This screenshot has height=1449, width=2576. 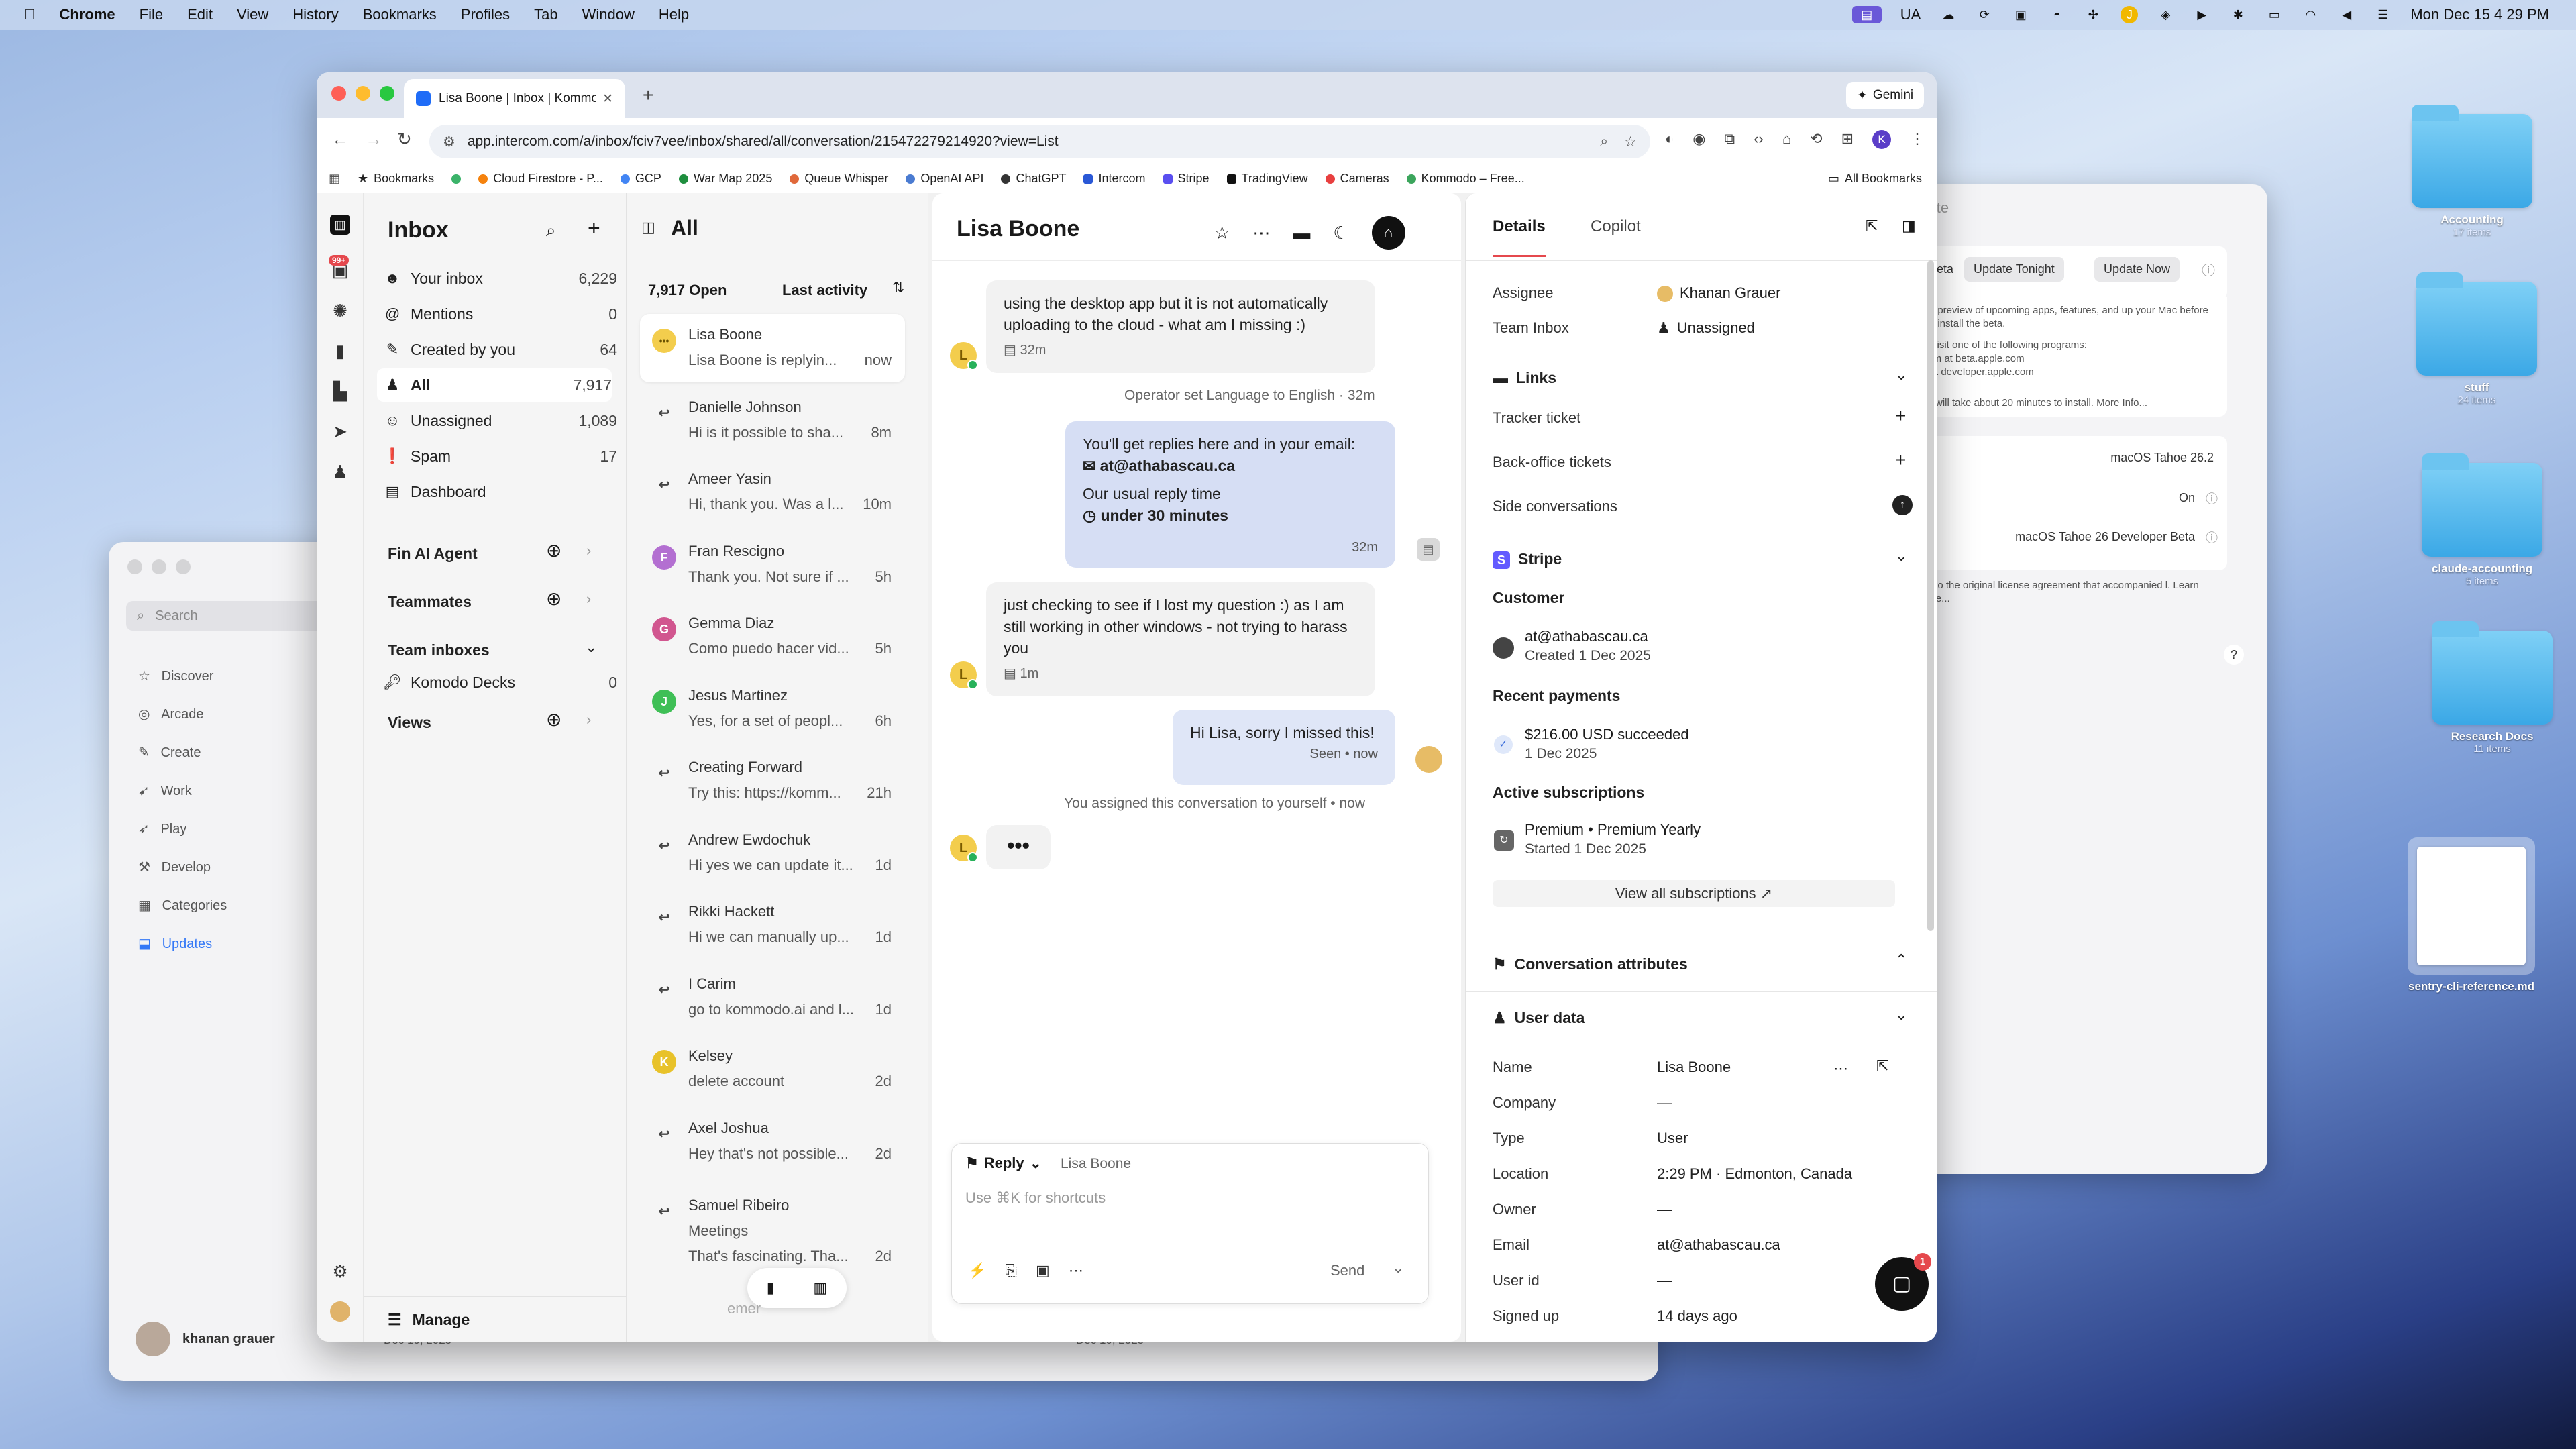 I want to click on open-external-icon: ⇱, so click(x=1872, y=226).